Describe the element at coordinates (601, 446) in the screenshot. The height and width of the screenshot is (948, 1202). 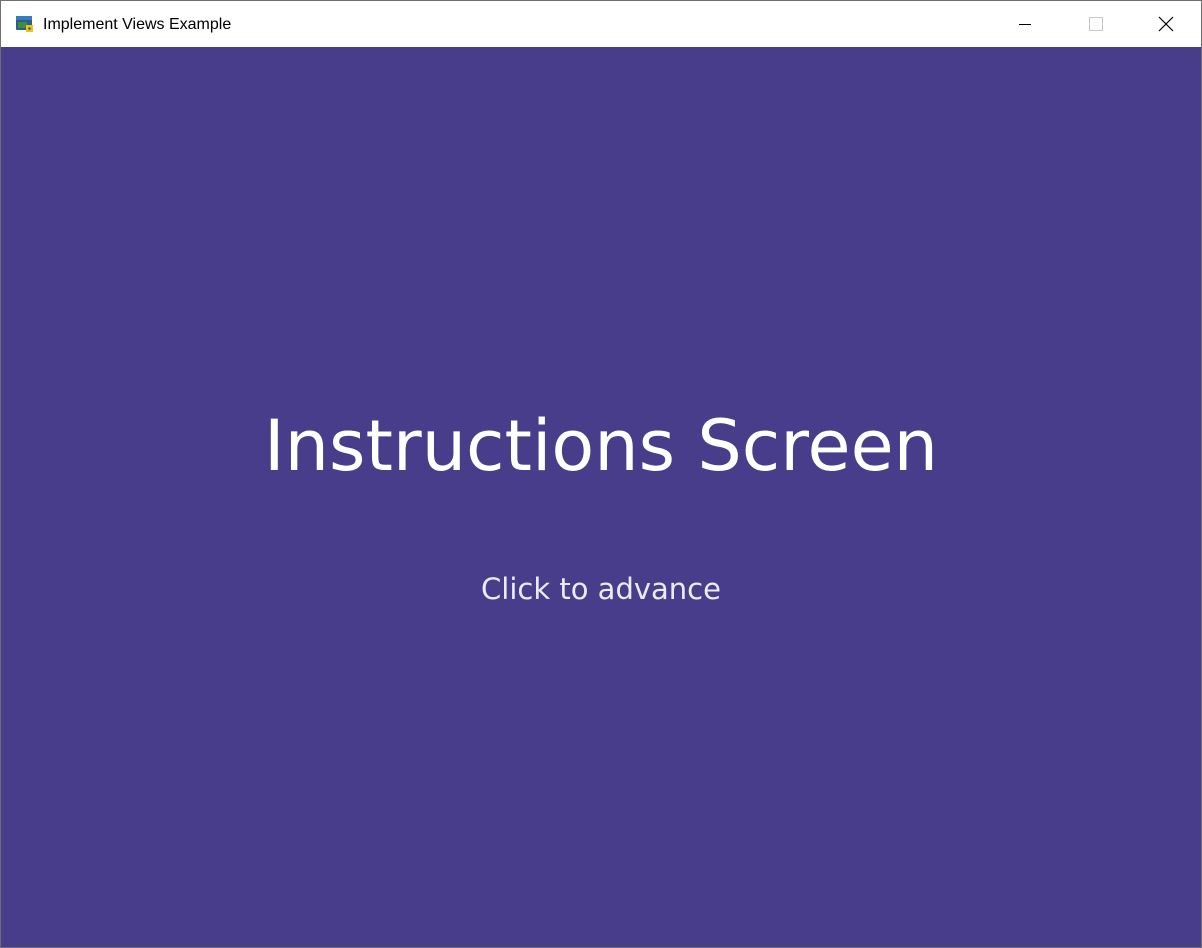
I see `view-heading: Instructions Screen` at that location.